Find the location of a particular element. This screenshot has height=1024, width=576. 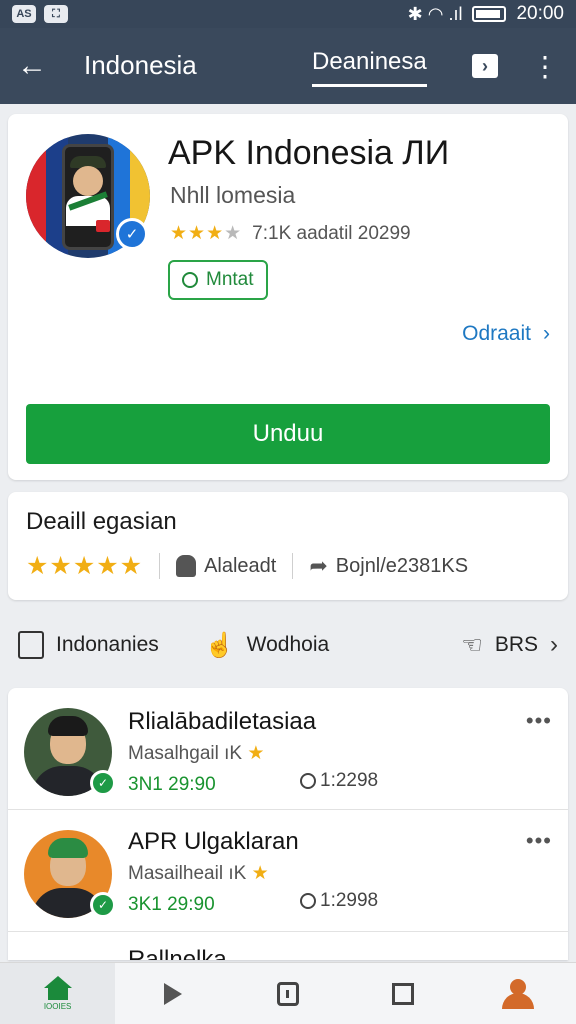

profile-icon is located at coordinates (518, 993).